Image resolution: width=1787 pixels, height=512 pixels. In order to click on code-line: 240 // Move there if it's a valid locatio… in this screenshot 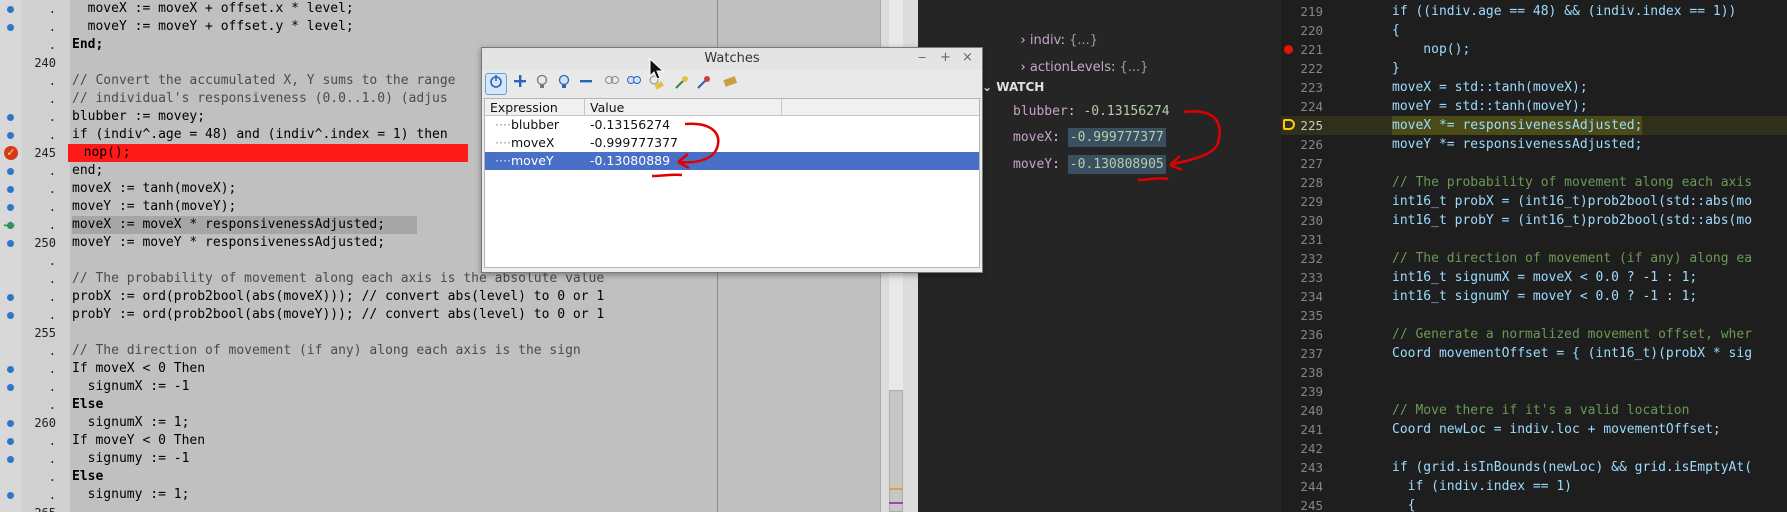, I will do `click(1534, 410)`.